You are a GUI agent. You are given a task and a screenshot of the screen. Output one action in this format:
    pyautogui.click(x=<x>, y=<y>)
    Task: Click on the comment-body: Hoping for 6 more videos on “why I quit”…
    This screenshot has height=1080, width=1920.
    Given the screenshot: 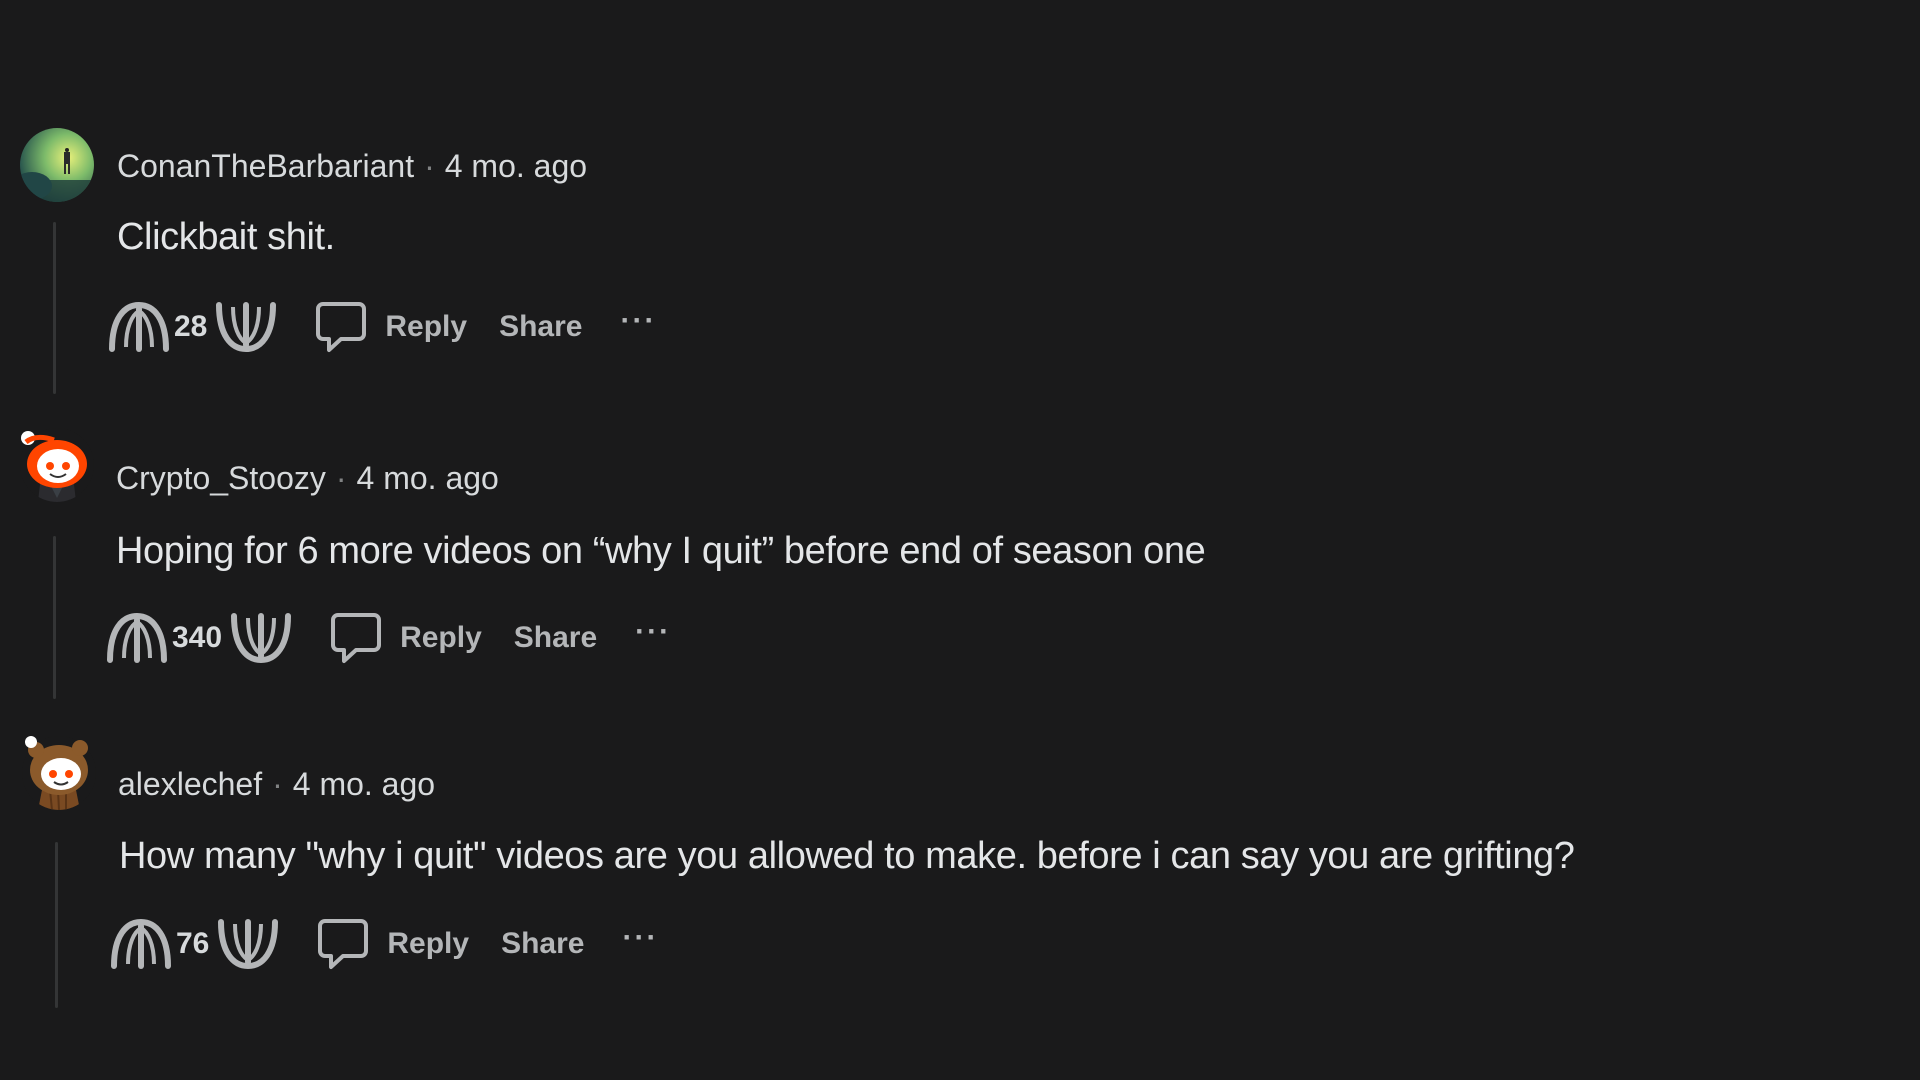 What is the action you would take?
    pyautogui.click(x=661, y=551)
    